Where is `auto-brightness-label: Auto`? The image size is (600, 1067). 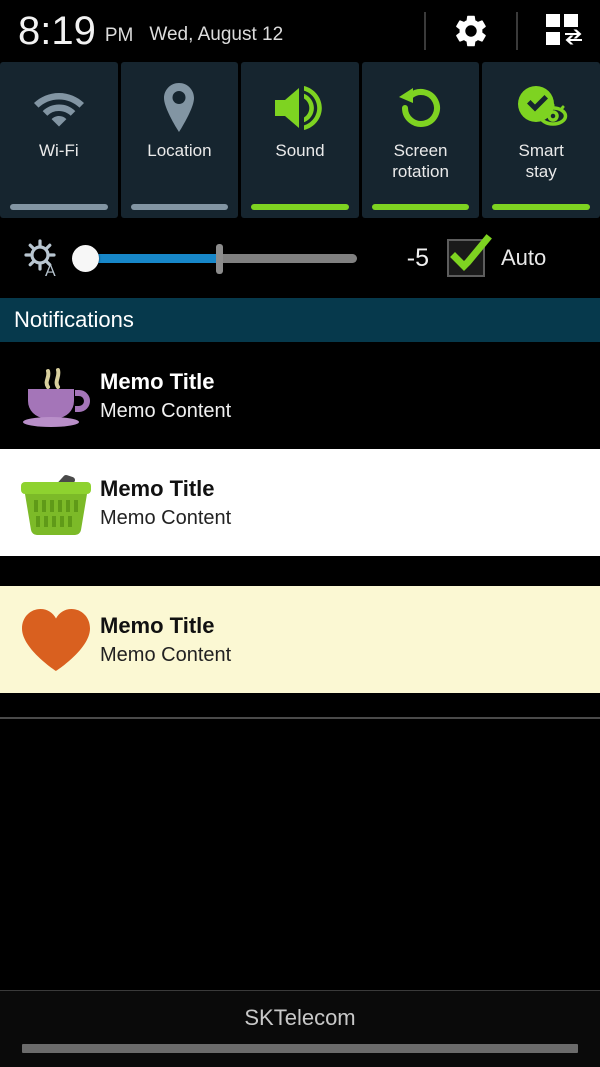
auto-brightness-label: Auto is located at coordinates (524, 257).